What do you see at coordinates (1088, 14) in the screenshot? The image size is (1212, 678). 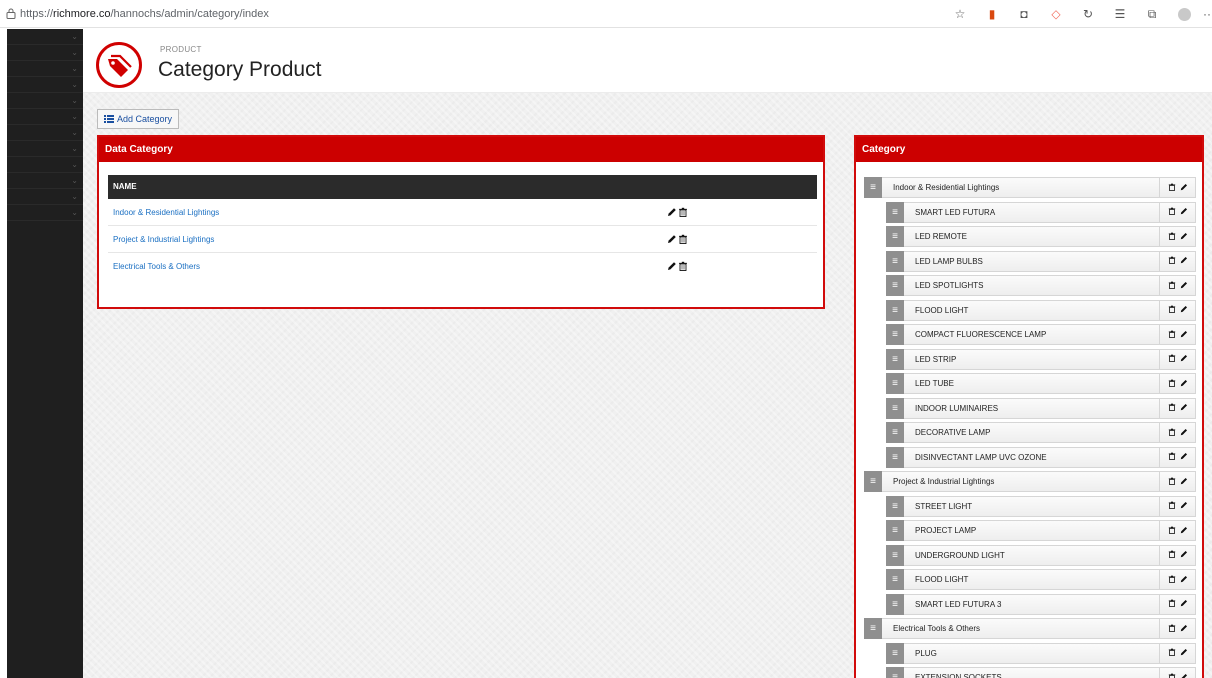 I see `refresh-extension-icon: ↻` at bounding box center [1088, 14].